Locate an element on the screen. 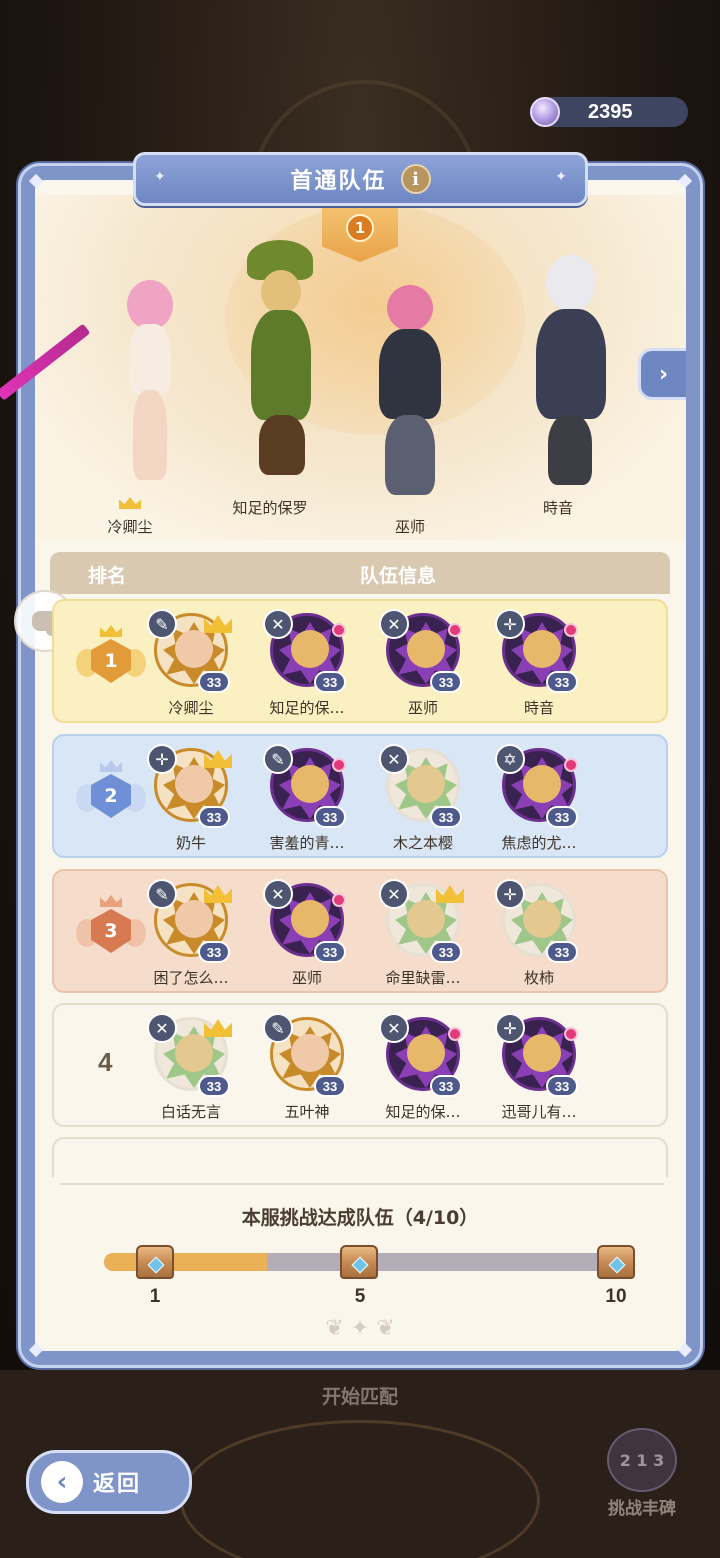  member-name: 冷卿尘 is located at coordinates (191, 708).